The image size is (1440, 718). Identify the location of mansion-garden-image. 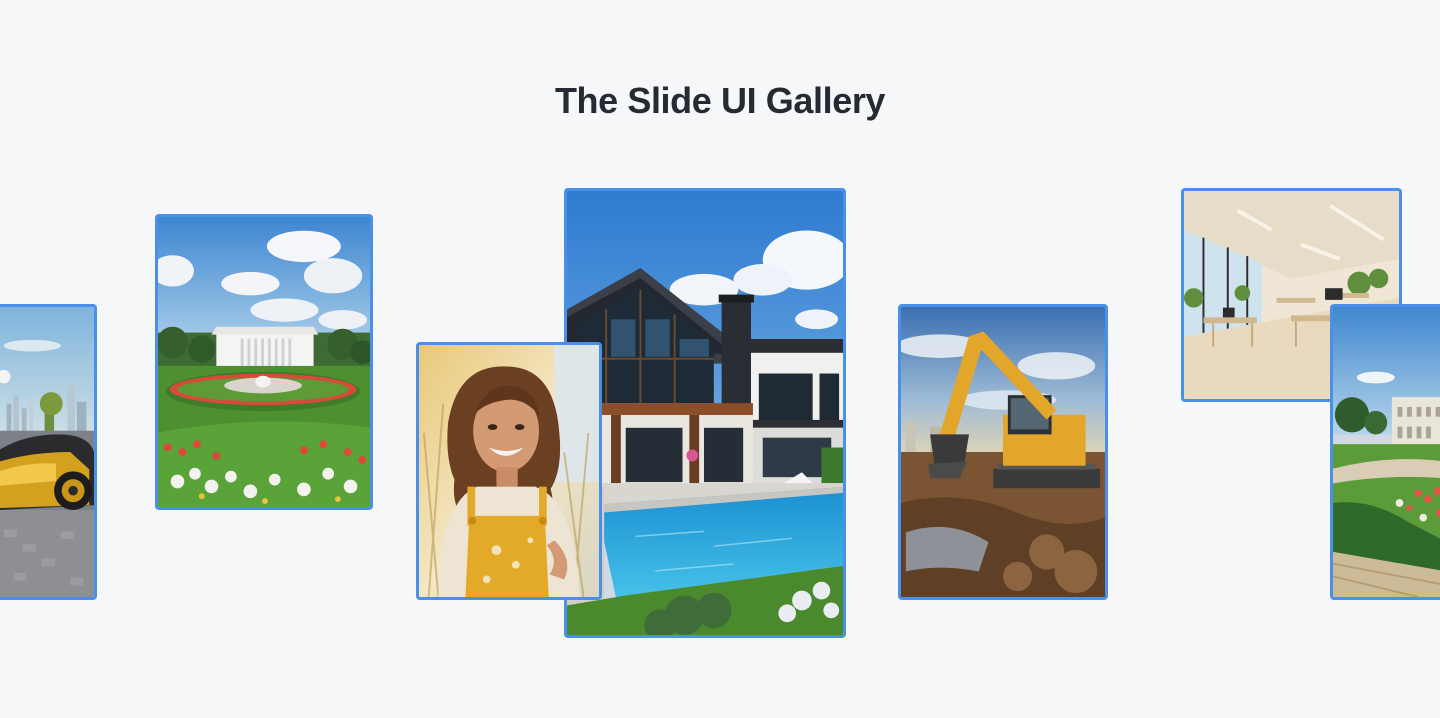
(1386, 452).